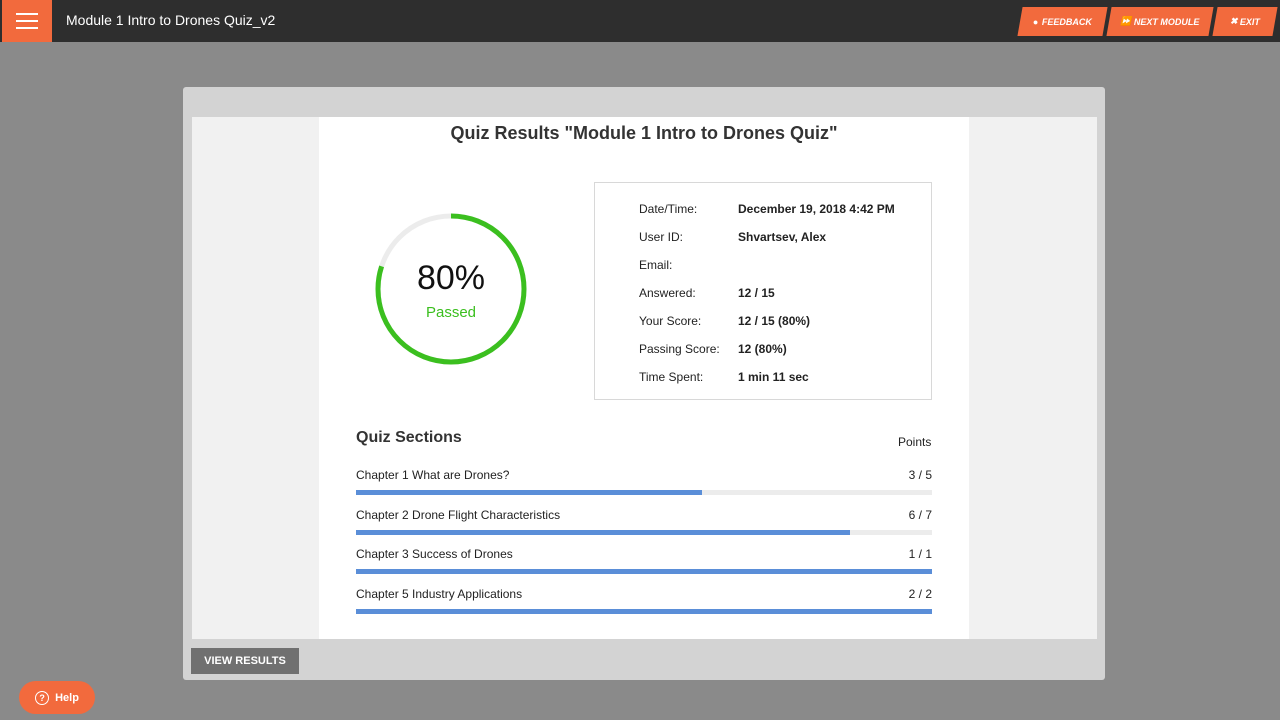  Describe the element at coordinates (661, 237) in the screenshot. I see `detail-label: User ID:` at that location.